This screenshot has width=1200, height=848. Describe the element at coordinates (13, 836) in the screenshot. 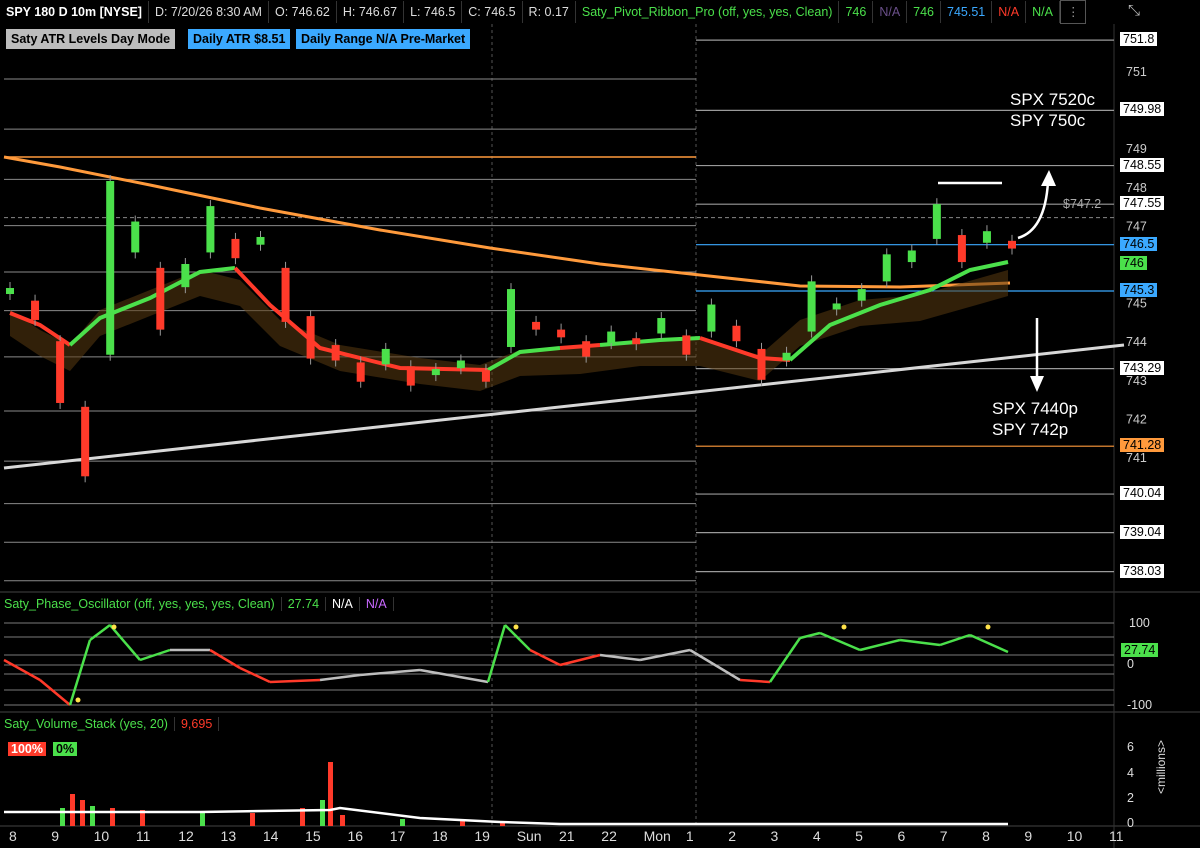

I see `x-tick-0: 8` at that location.